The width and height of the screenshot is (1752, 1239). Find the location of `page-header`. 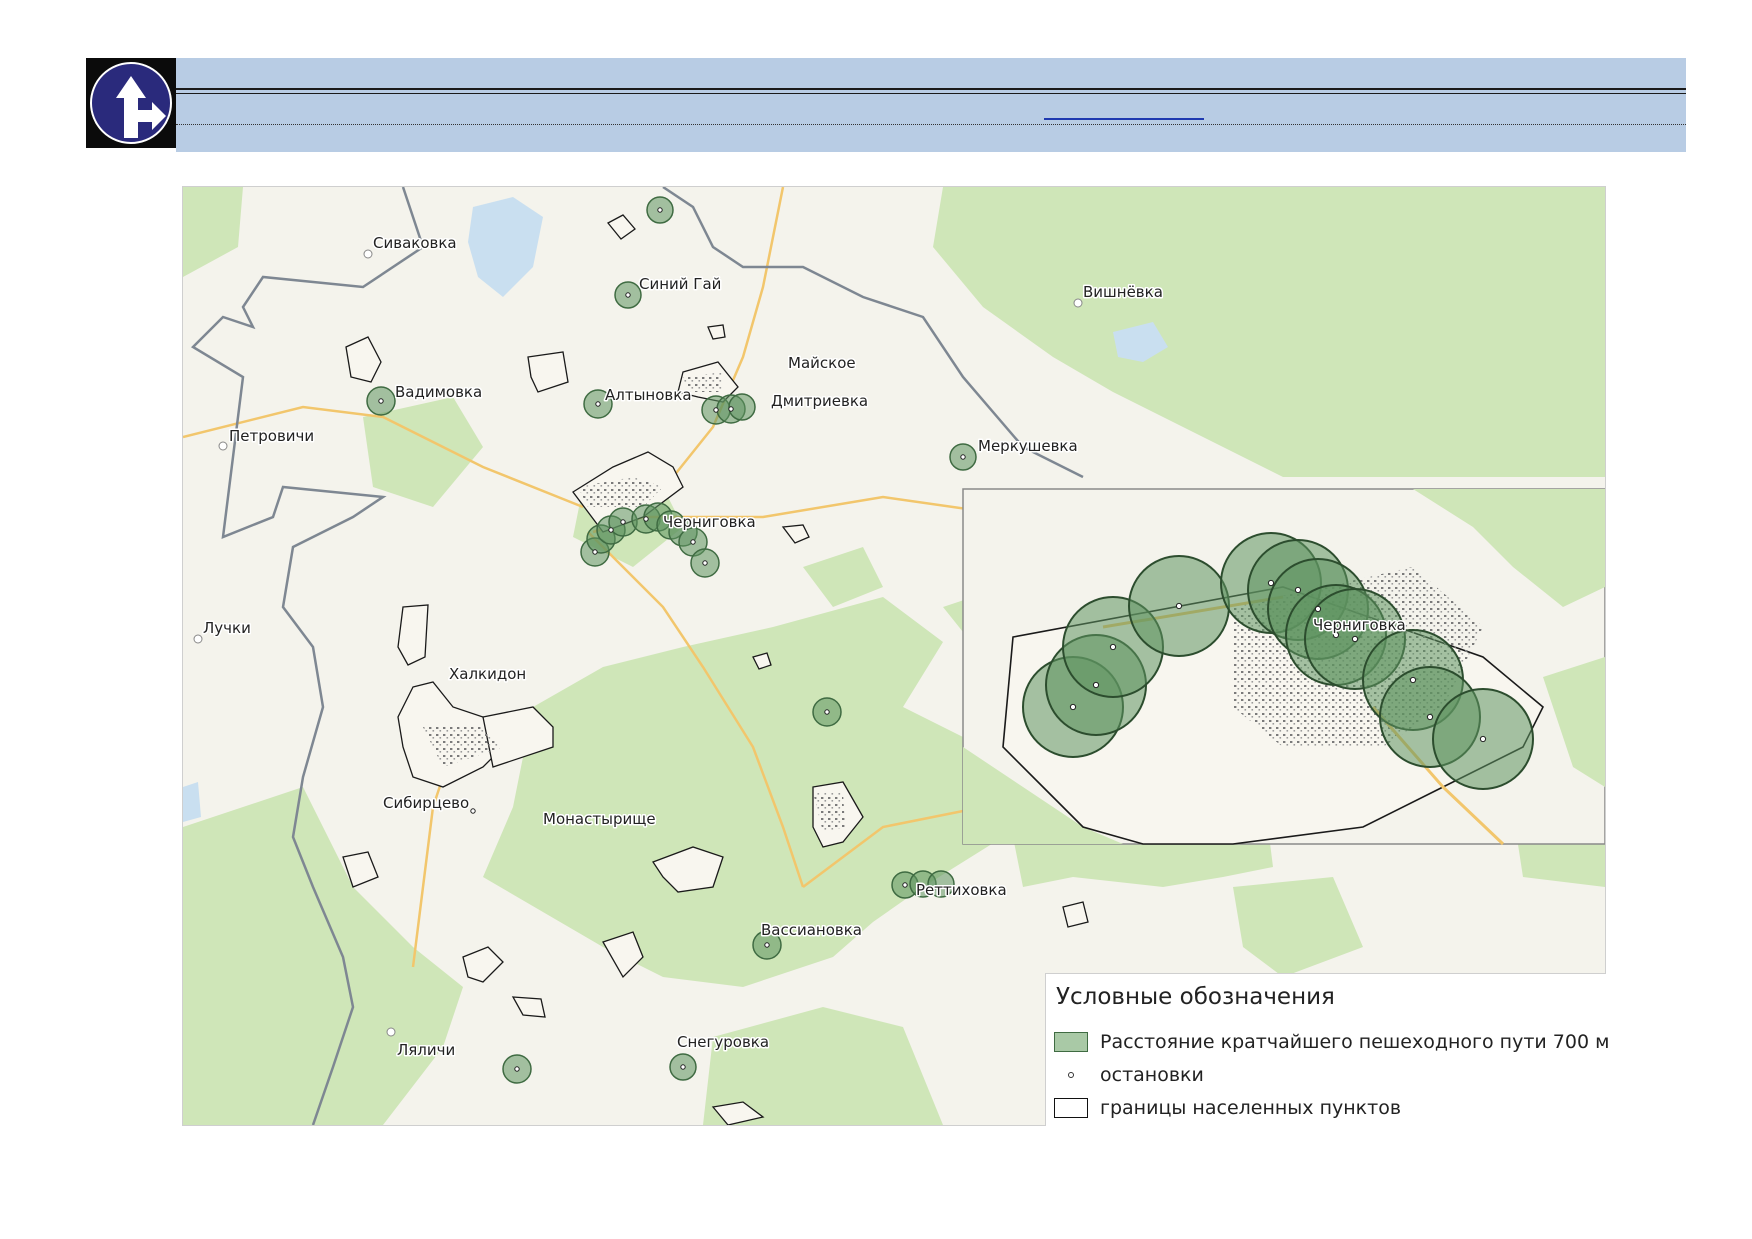

page-header is located at coordinates (886, 105).